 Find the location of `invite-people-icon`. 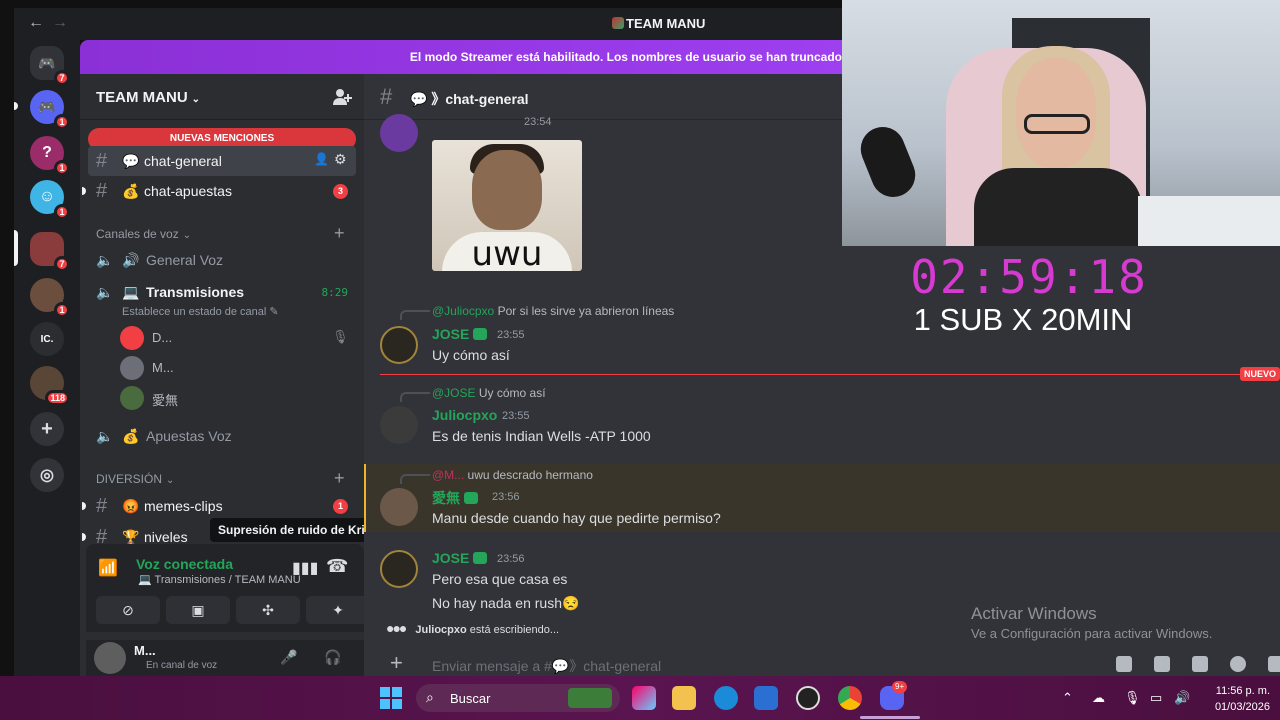

invite-people-icon is located at coordinates (342, 97).